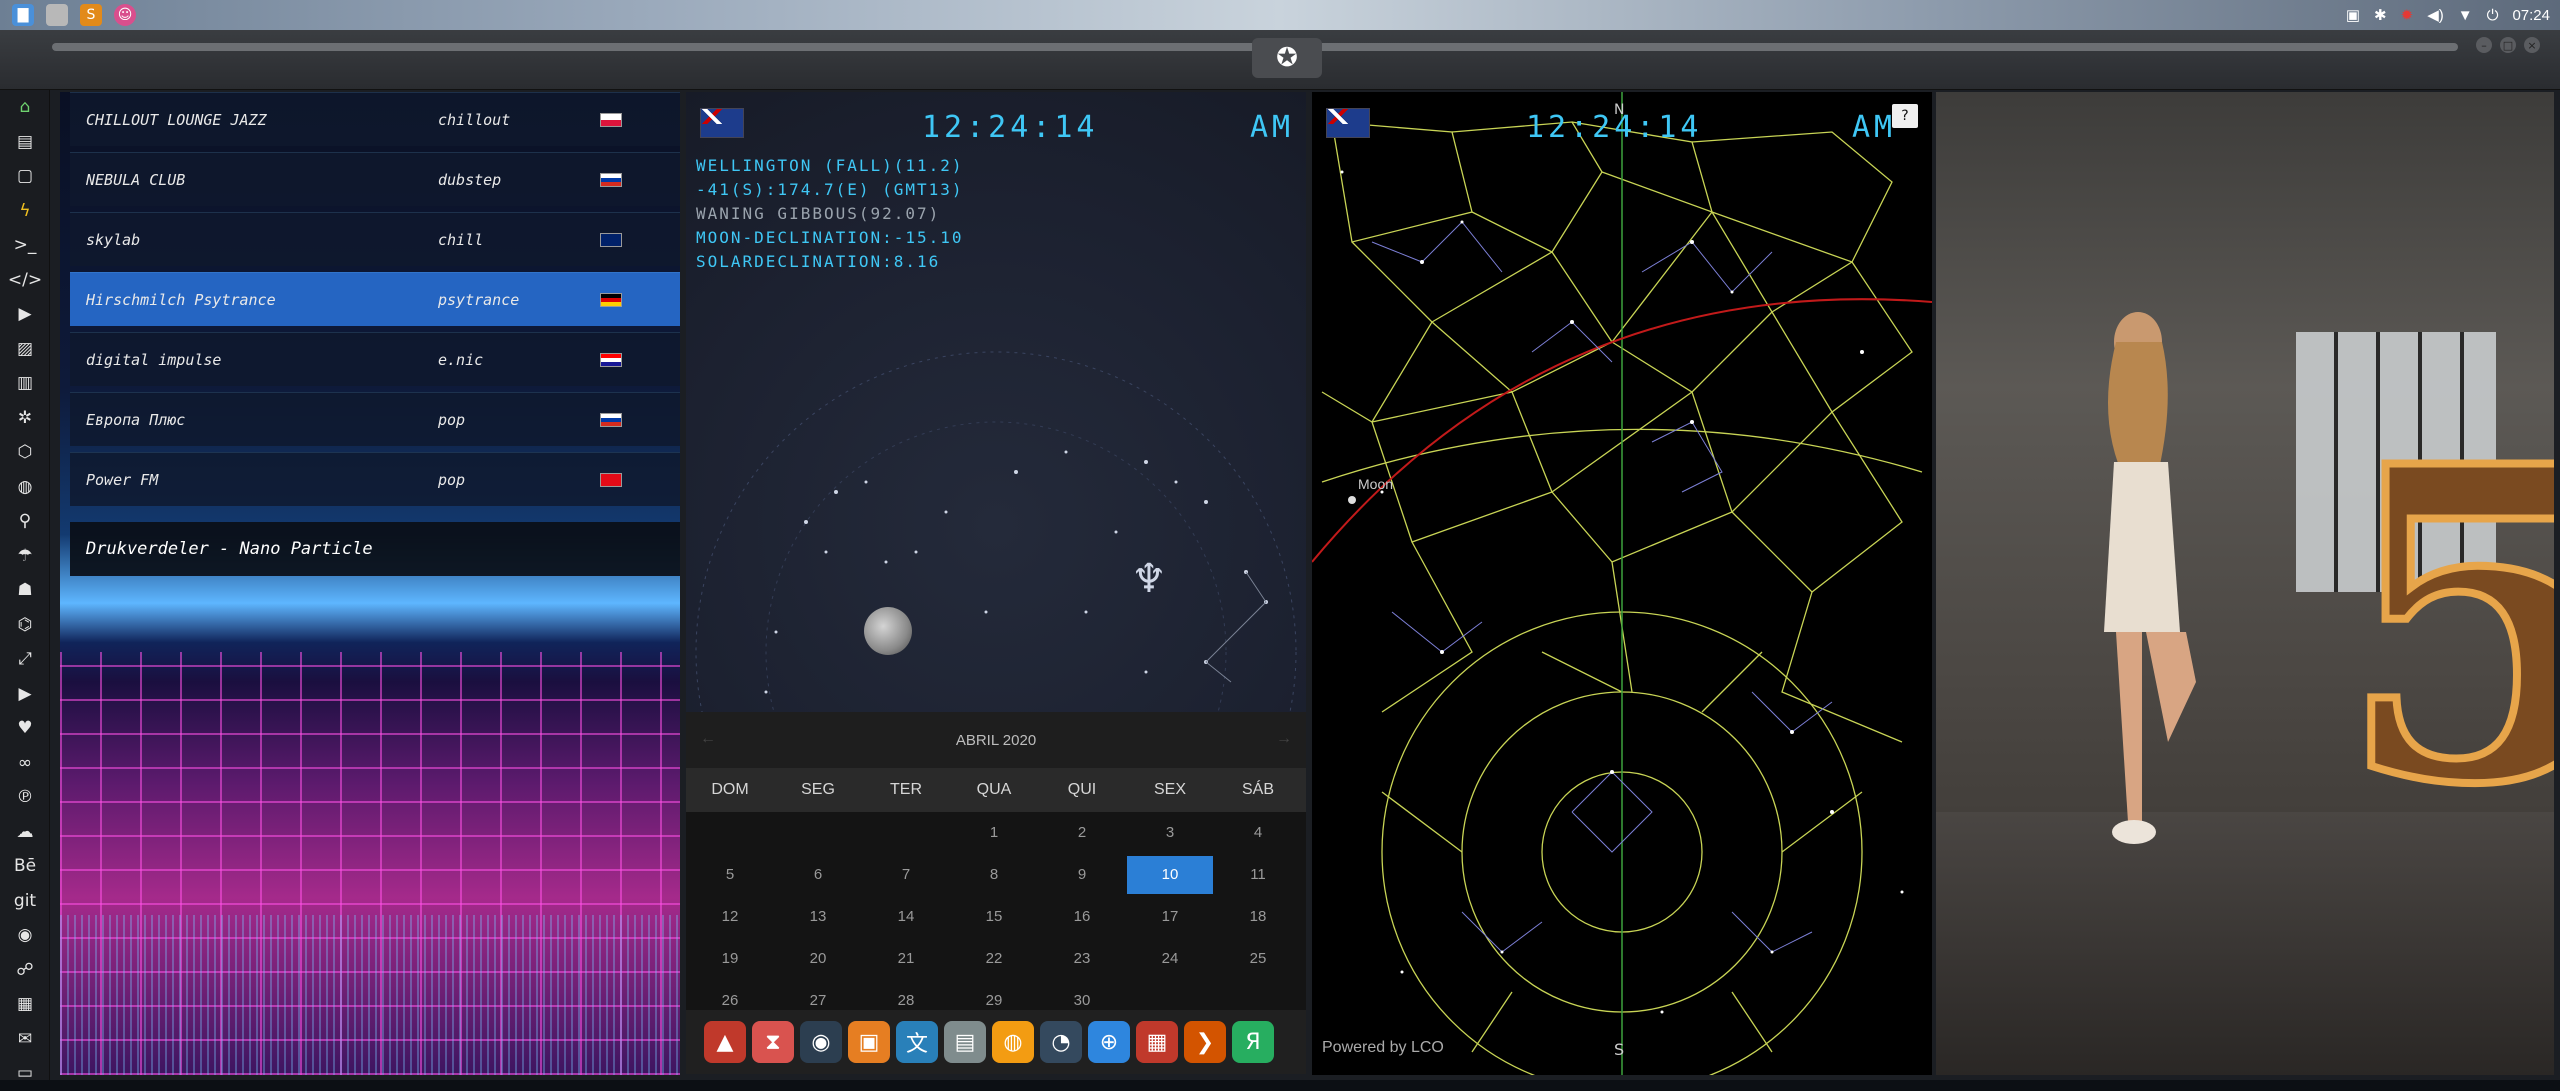 This screenshot has height=1091, width=2560. What do you see at coordinates (708, 739) in the screenshot?
I see `prev-month-button: ←` at bounding box center [708, 739].